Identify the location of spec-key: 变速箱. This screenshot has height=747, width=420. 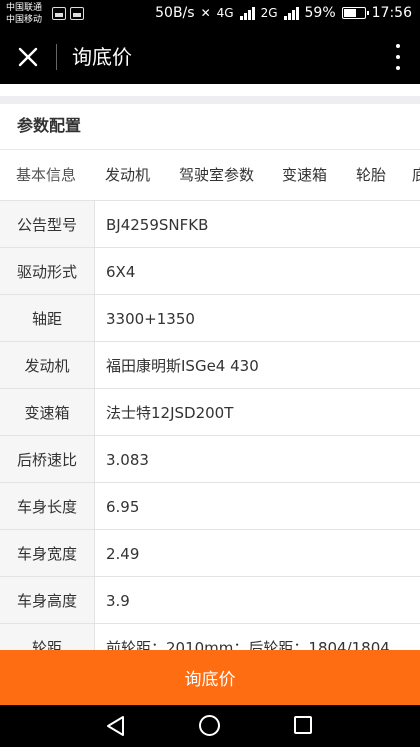
(47, 412).